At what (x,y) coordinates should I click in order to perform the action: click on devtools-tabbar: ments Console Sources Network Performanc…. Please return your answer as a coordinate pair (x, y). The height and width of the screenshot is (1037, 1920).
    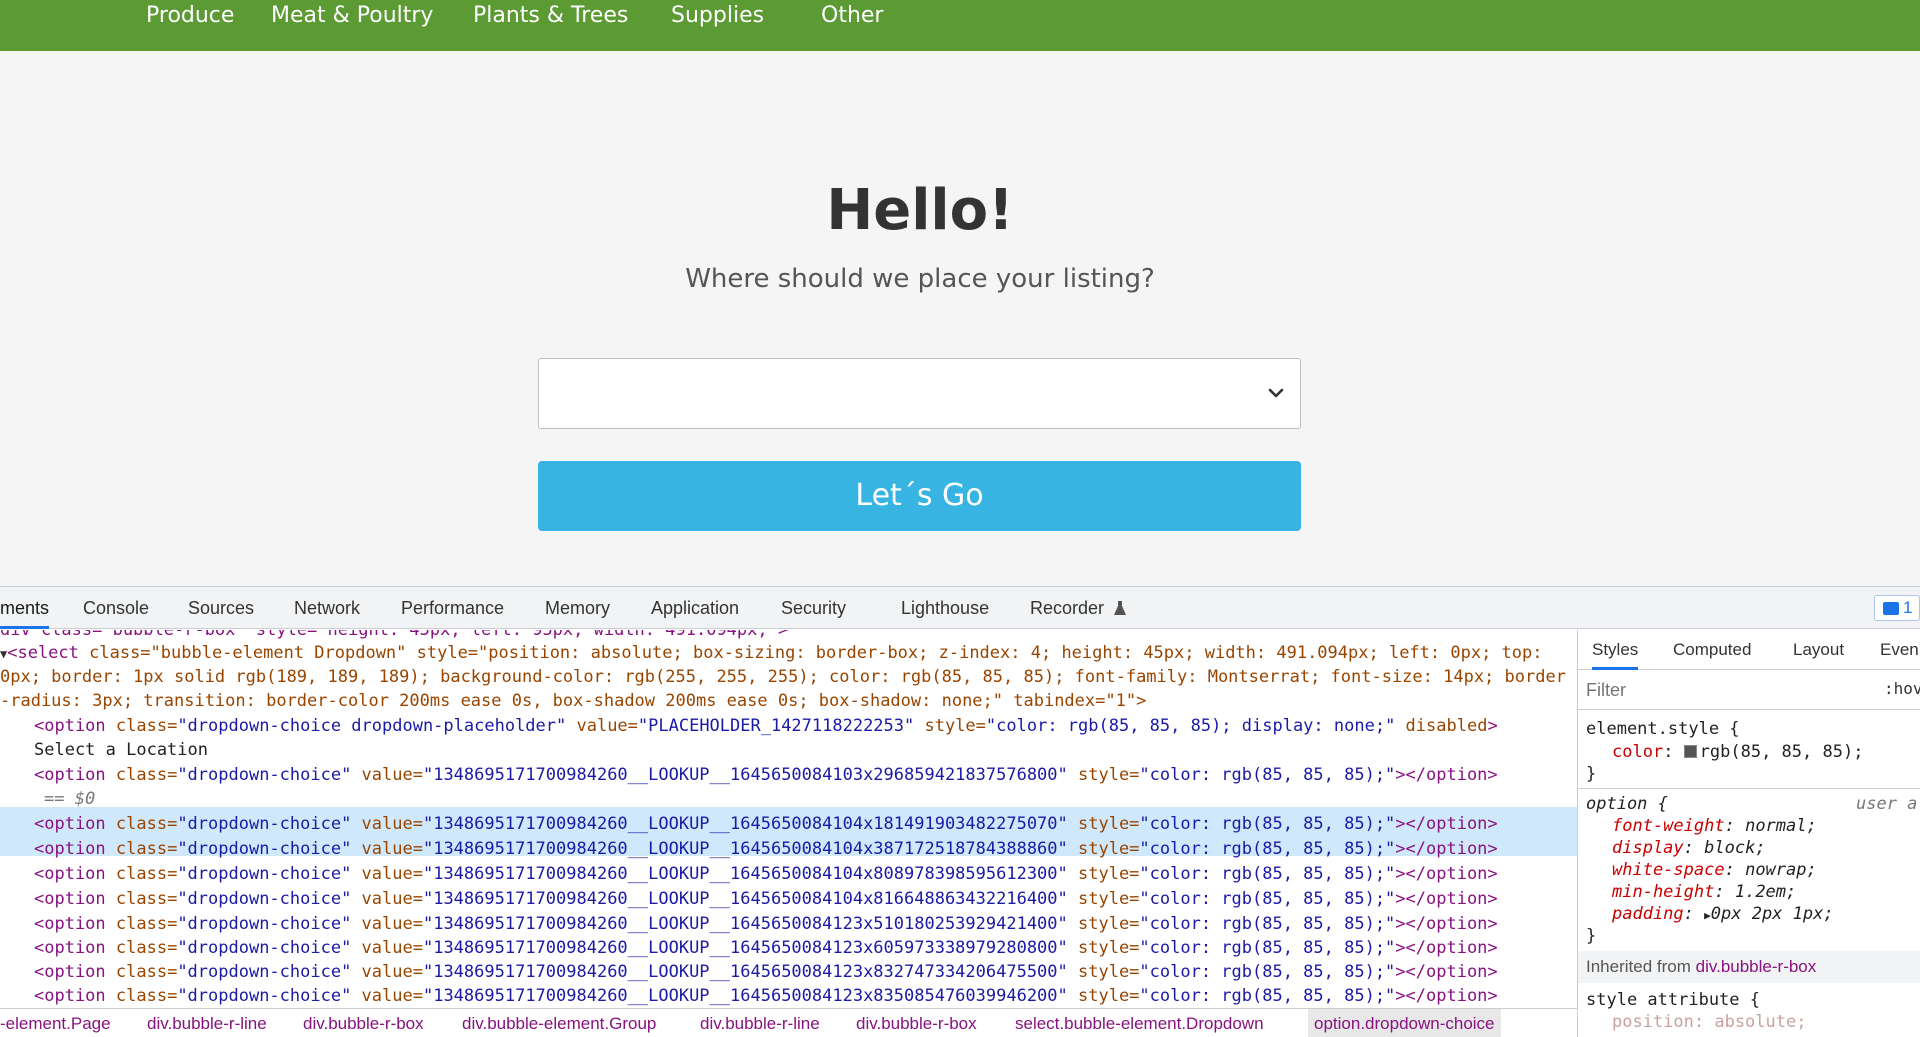
    Looking at the image, I should click on (960, 608).